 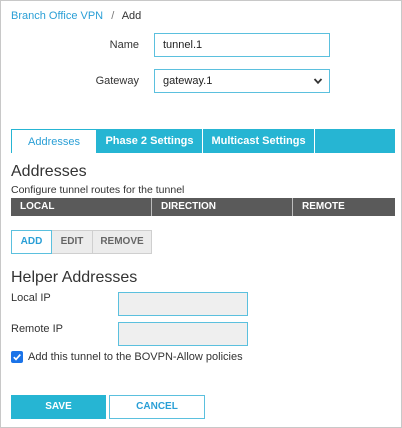 I want to click on tunnel-routes-table-header: LOCAL DIRECTION REMOTE, so click(x=203, y=207).